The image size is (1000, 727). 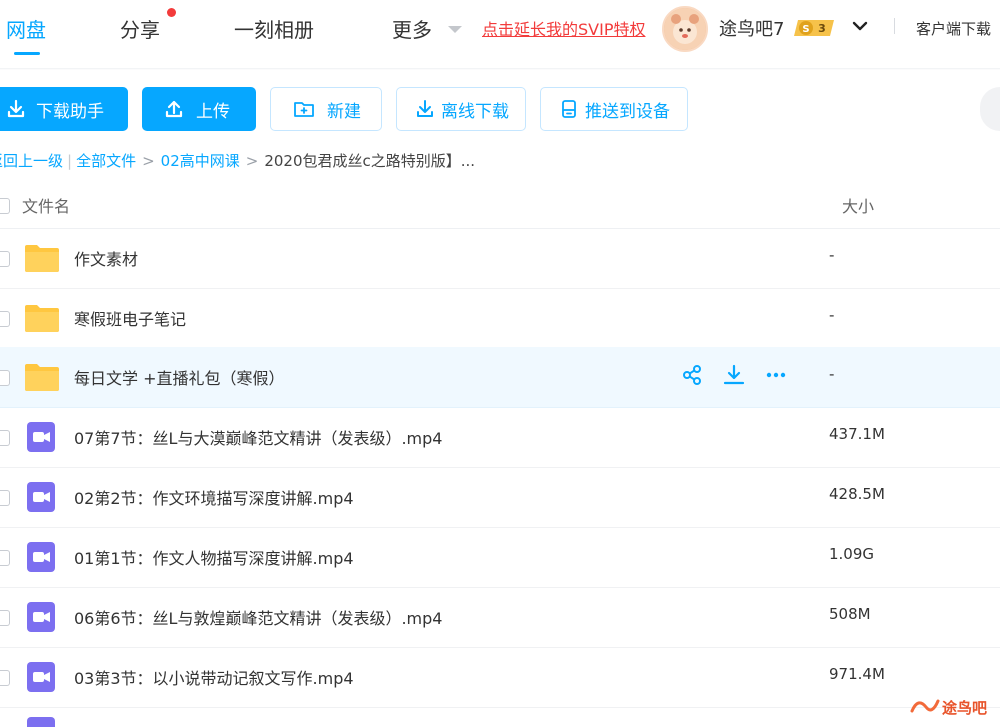 I want to click on client-download-link: 客户端下载, so click(x=953, y=28).